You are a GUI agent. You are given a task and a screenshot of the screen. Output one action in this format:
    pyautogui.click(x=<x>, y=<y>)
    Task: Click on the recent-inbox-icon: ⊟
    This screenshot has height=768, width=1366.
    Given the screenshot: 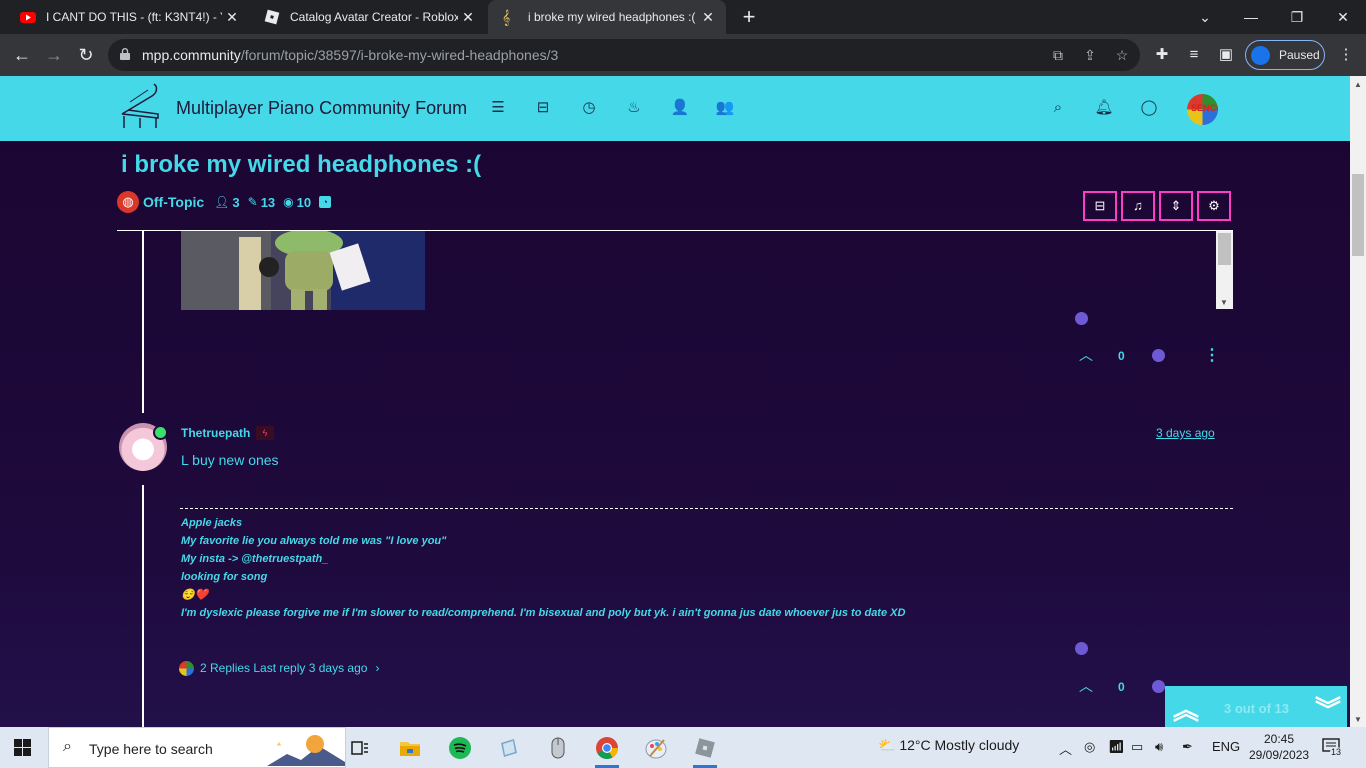 What is the action you would take?
    pyautogui.click(x=543, y=108)
    